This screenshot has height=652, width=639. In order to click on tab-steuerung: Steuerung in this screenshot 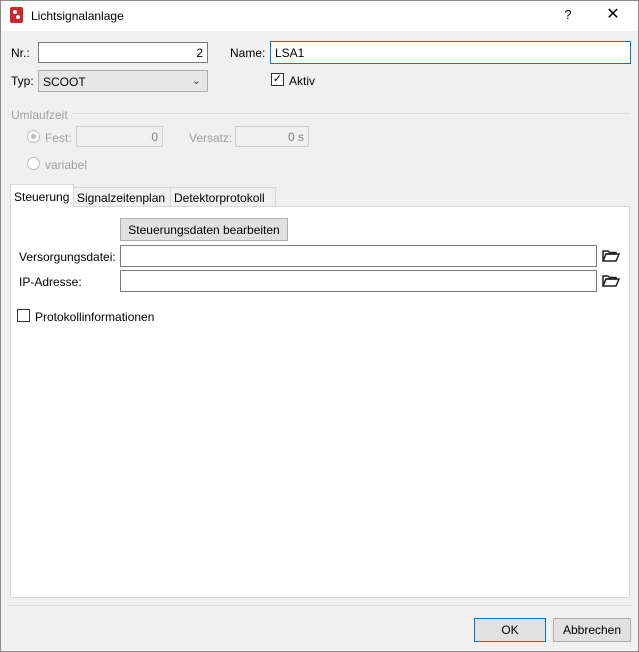, I will do `click(42, 195)`.